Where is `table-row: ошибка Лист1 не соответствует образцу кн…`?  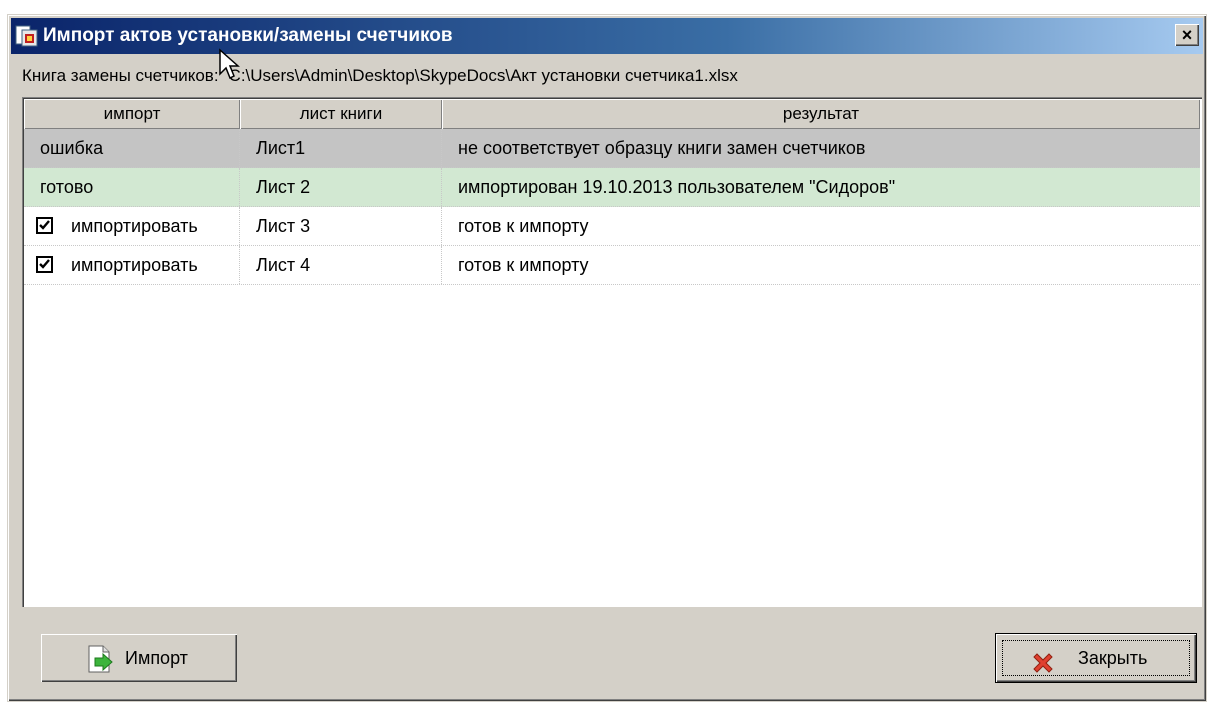
table-row: ошибка Лист1 не соответствует образцу кн… is located at coordinates (612, 148).